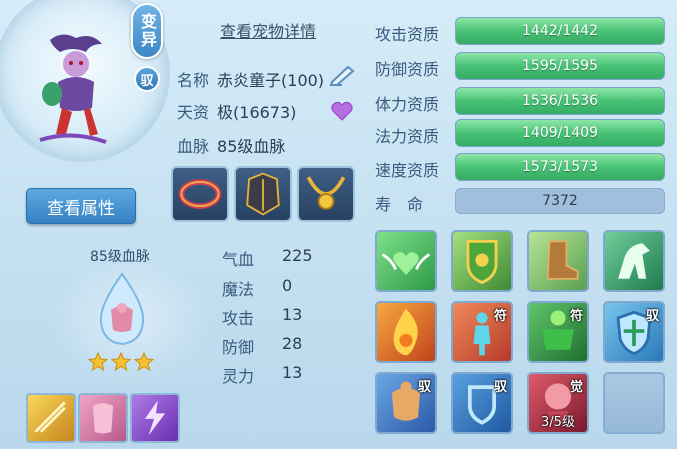 The width and height of the screenshot is (677, 449). I want to click on aptitude-value: 1536/1536, so click(560, 101).